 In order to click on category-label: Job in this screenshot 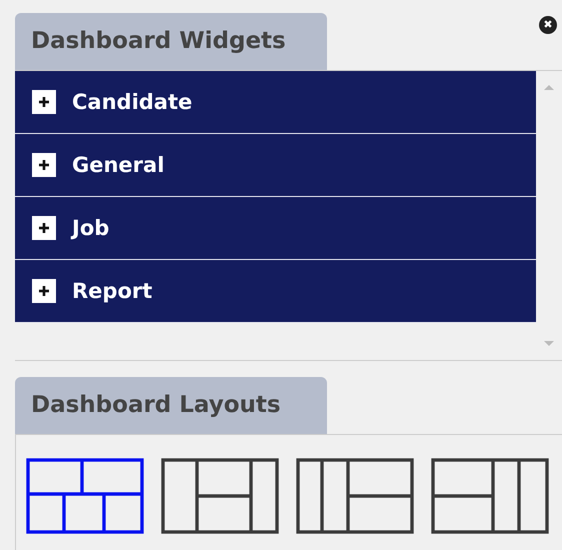, I will do `click(91, 228)`.